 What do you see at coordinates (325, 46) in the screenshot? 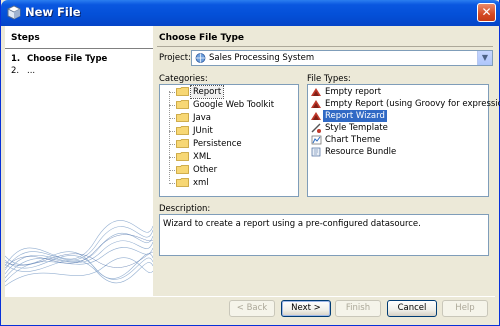
I see `title-divider` at bounding box center [325, 46].